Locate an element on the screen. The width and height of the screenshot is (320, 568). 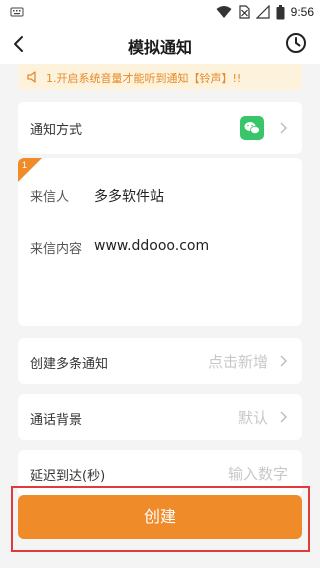
sender-input: 多多软件站 is located at coordinates (129, 196).